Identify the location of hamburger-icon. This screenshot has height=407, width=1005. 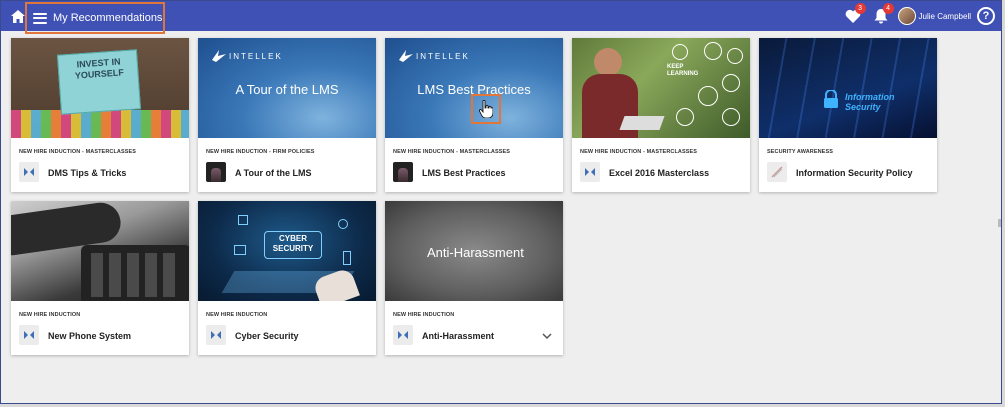
(40, 18).